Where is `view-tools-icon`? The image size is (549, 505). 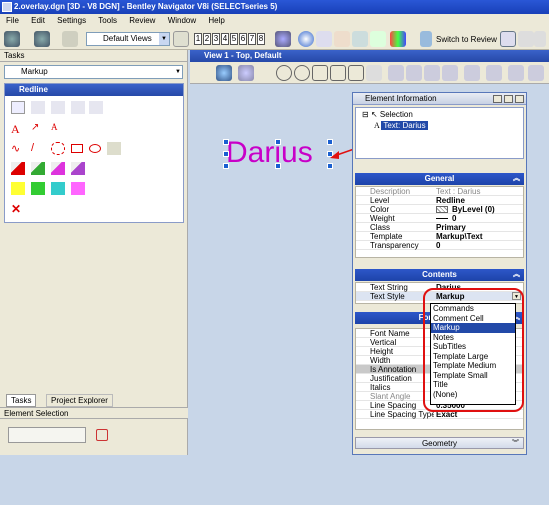
view-tools-icon is located at coordinates (536, 73).